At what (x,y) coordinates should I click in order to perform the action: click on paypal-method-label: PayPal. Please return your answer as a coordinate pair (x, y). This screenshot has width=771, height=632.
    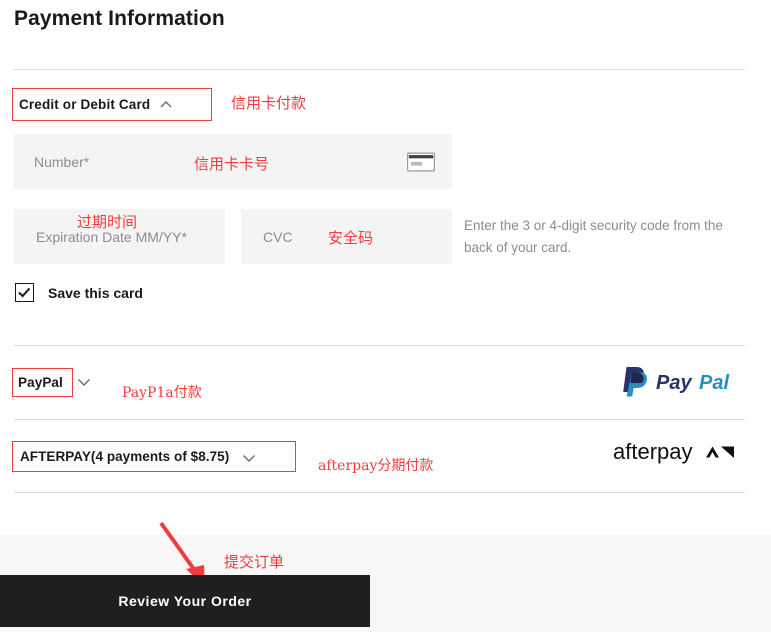
    Looking at the image, I should click on (40, 382).